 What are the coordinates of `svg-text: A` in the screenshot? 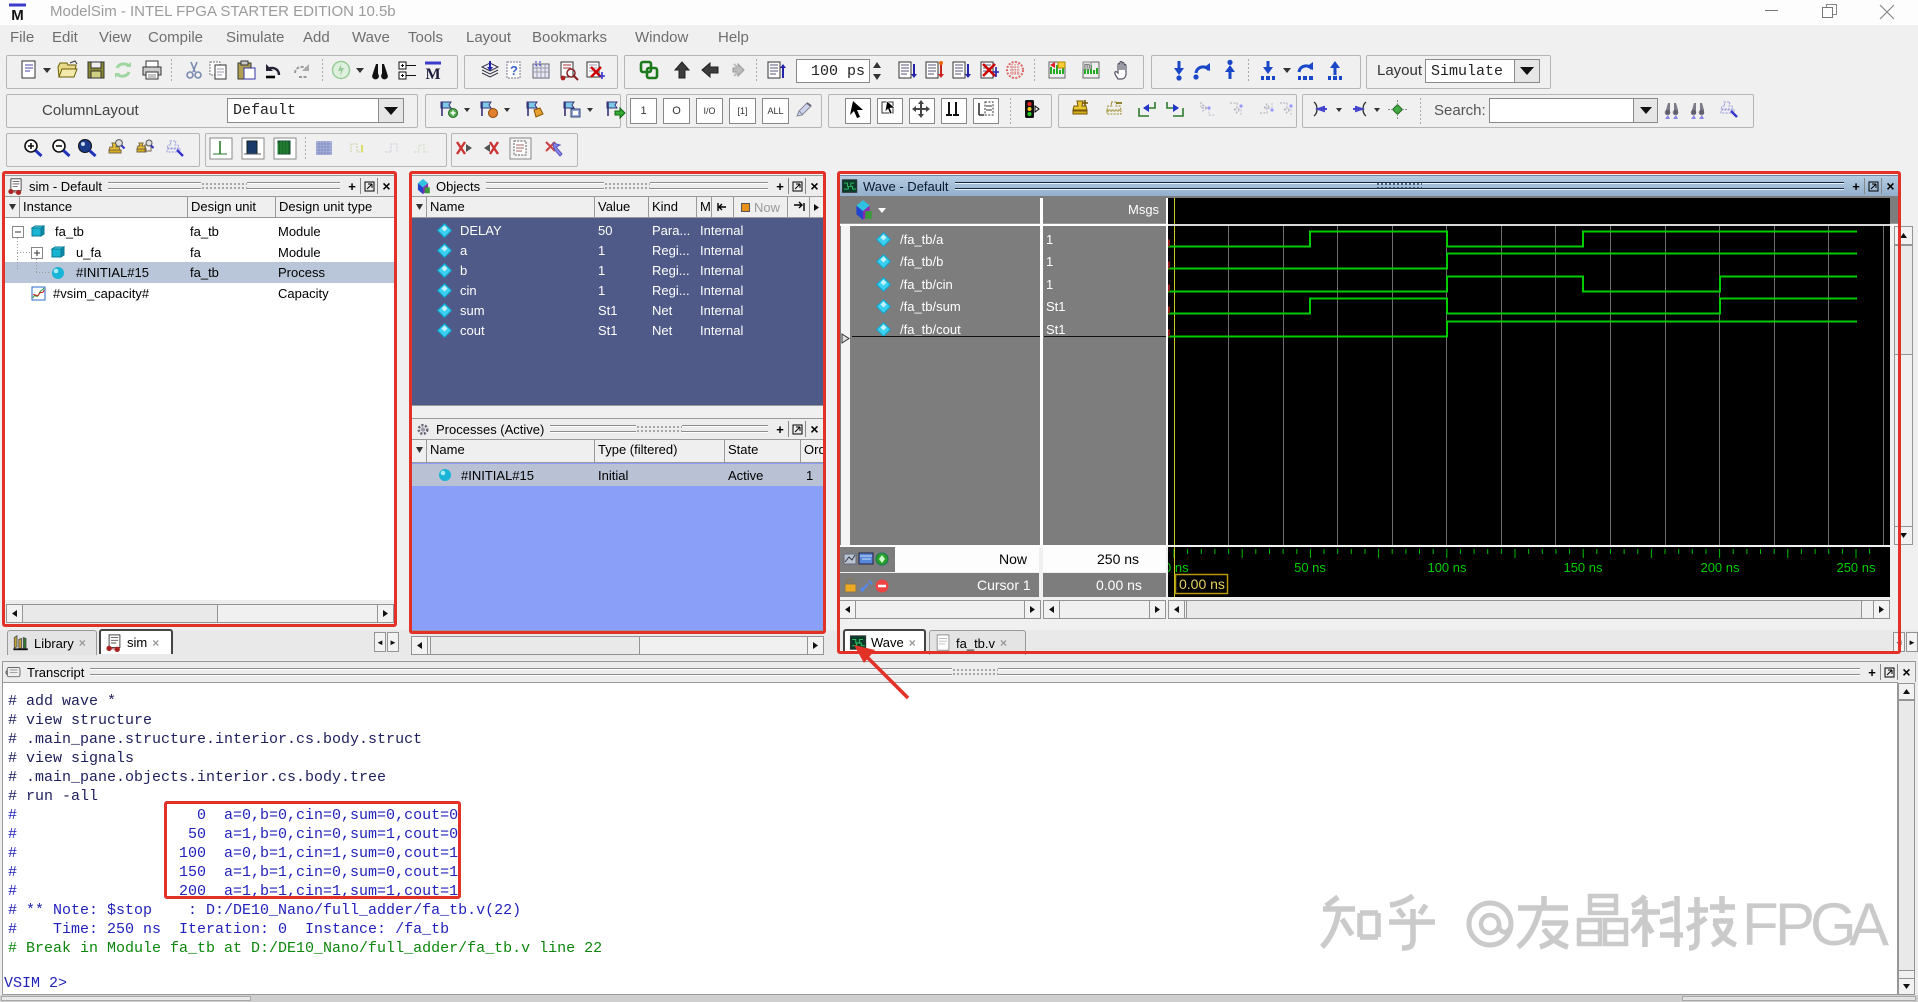 It's located at (1869, 924).